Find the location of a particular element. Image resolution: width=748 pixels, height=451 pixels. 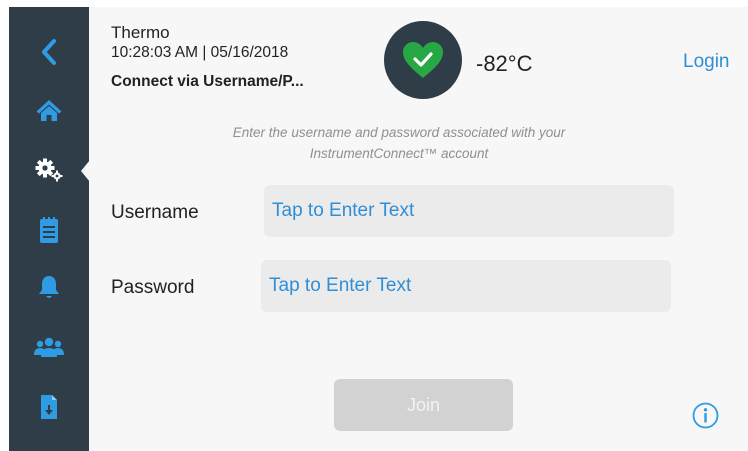

date-time: 10:28:03 AM | 05/16/2018 is located at coordinates (200, 52).